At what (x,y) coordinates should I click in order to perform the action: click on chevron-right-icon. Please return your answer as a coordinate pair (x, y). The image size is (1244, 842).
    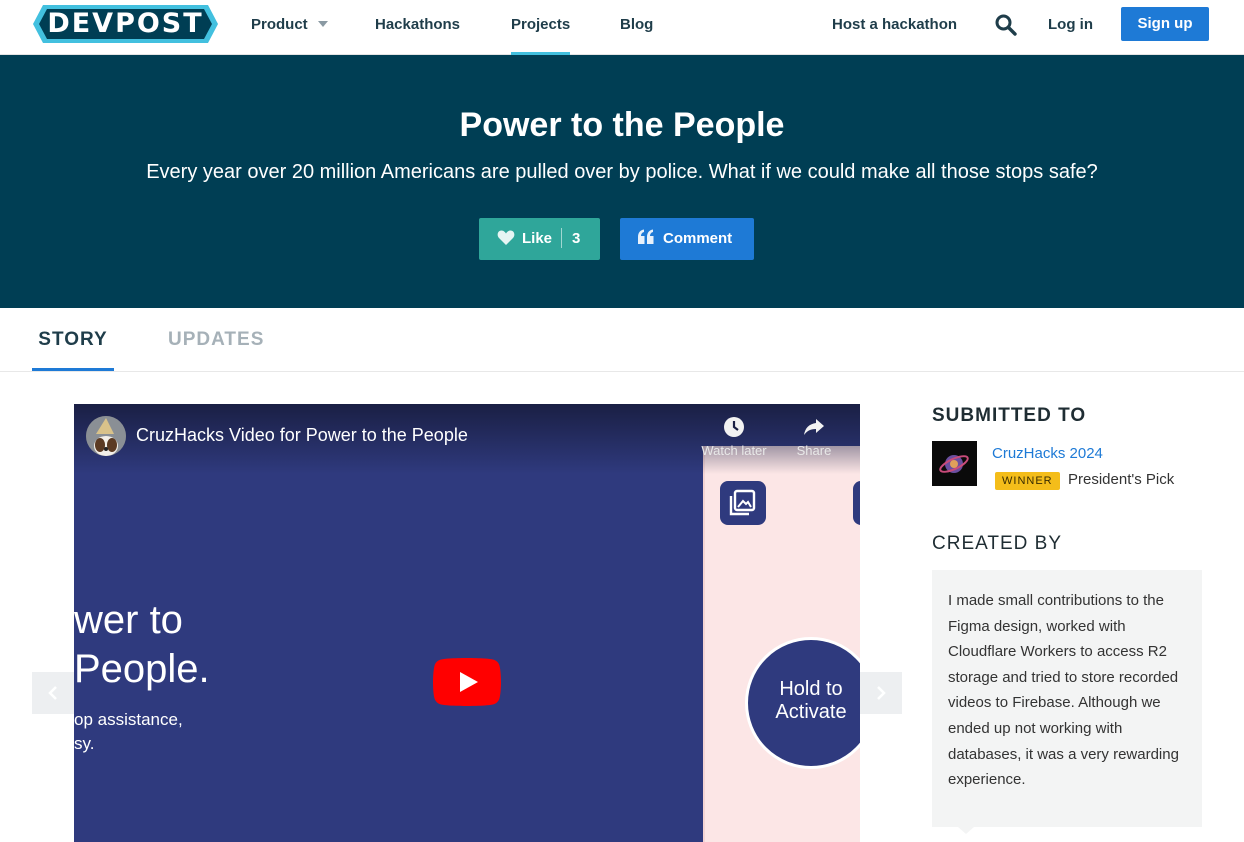
    Looking at the image, I should click on (881, 693).